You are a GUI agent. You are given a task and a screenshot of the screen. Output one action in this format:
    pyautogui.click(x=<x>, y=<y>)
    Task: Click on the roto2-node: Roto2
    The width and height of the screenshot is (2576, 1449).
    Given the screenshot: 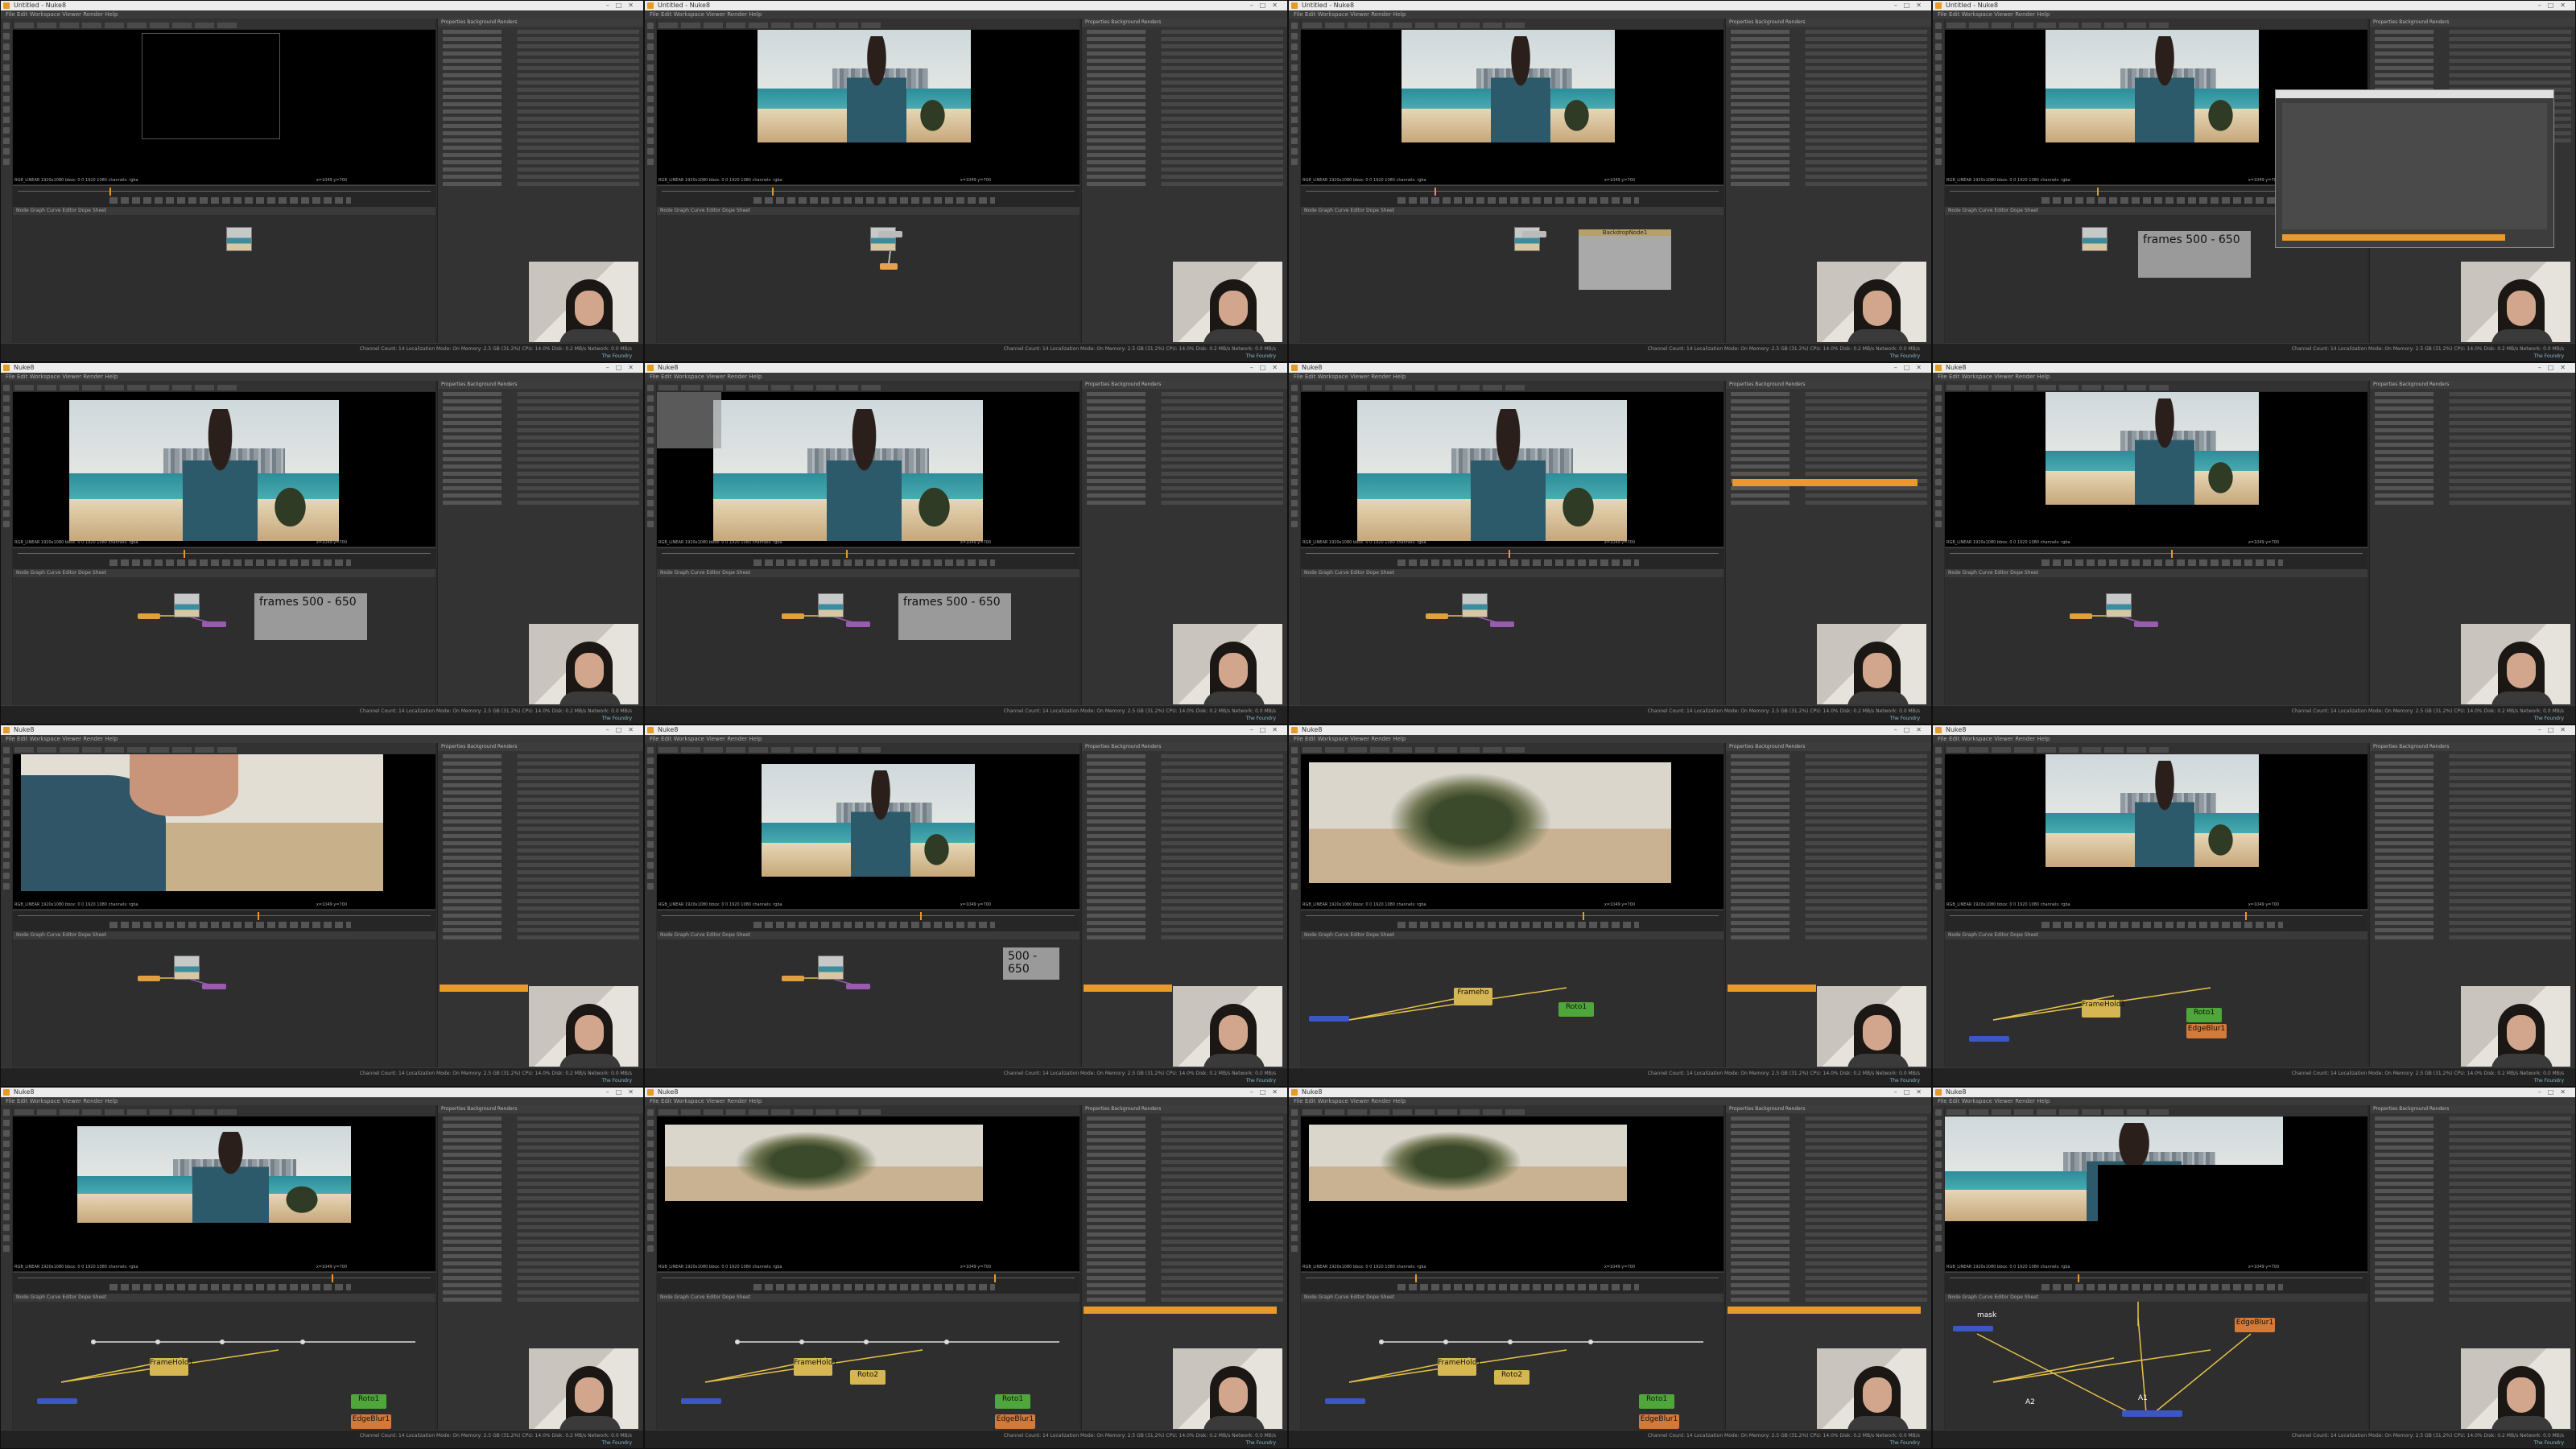 What is the action you would take?
    pyautogui.click(x=868, y=1377)
    